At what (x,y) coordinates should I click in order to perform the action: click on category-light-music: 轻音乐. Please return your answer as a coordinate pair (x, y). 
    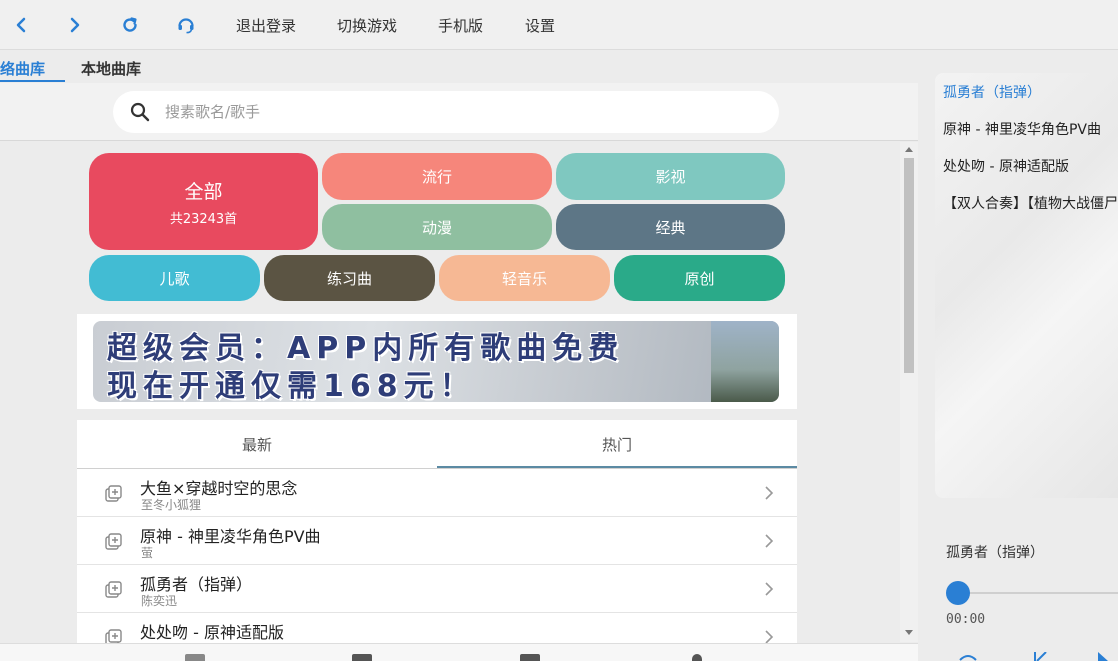
    Looking at the image, I should click on (524, 278).